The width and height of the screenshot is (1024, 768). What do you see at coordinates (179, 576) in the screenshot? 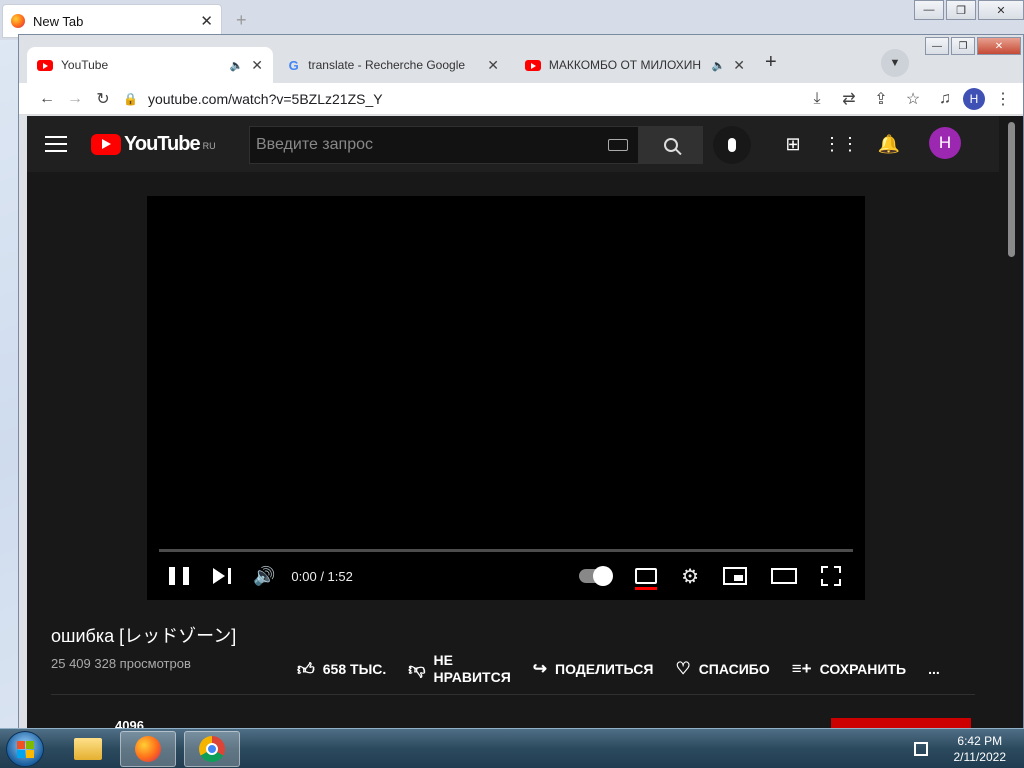
I see `pause-icon` at bounding box center [179, 576].